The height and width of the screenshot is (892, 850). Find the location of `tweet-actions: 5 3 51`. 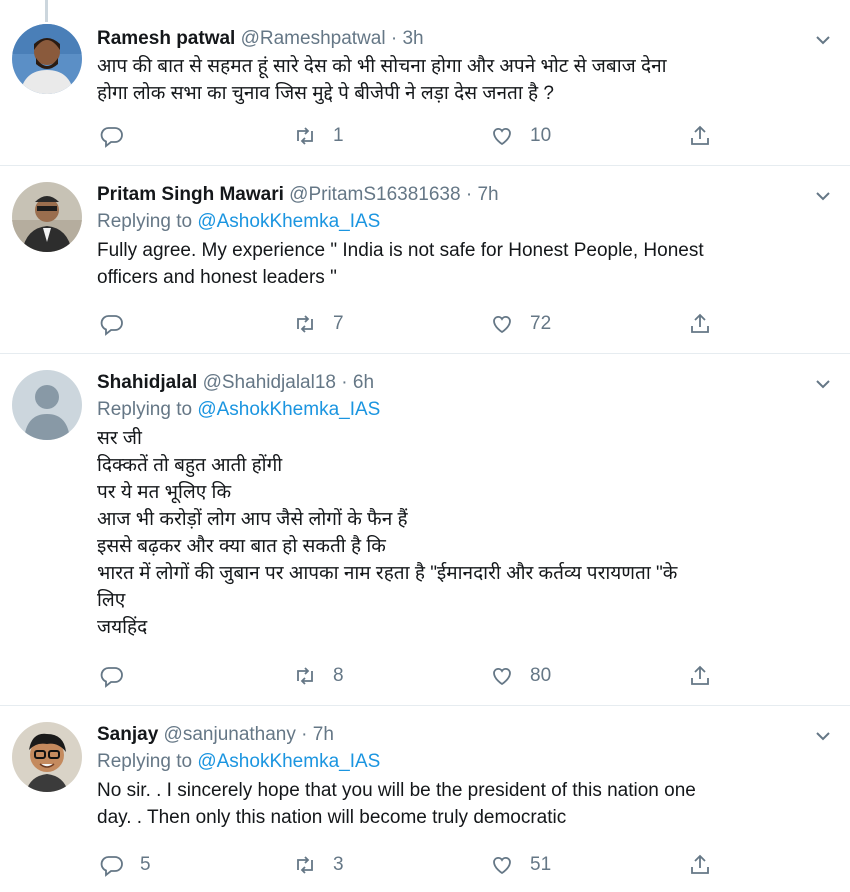

tweet-actions: 5 3 51 is located at coordinates (473, 867).